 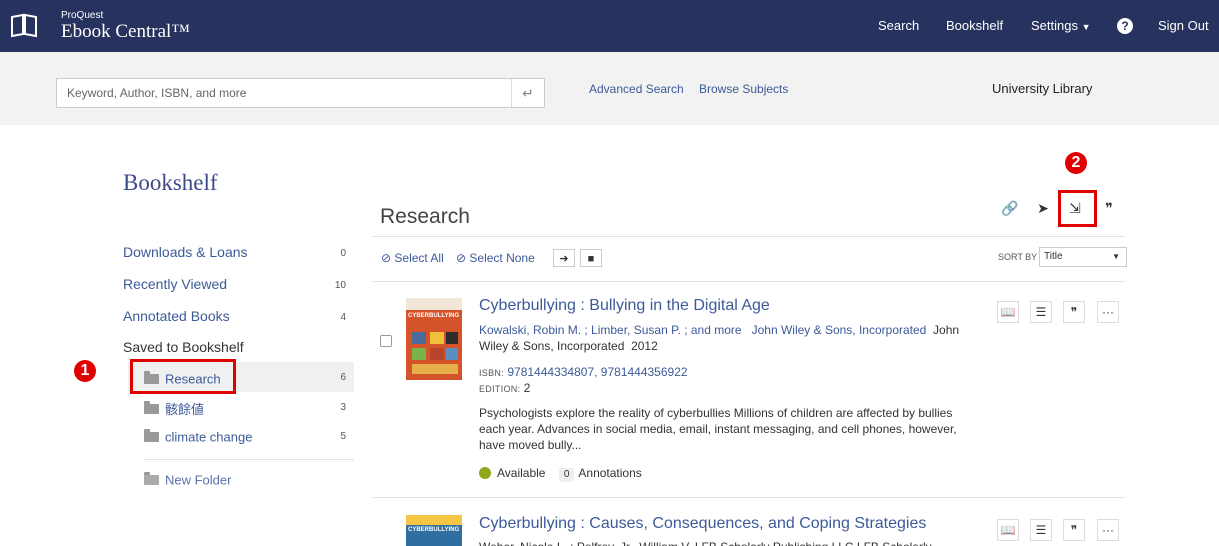 I want to click on new-folder-icon, so click(x=151, y=478).